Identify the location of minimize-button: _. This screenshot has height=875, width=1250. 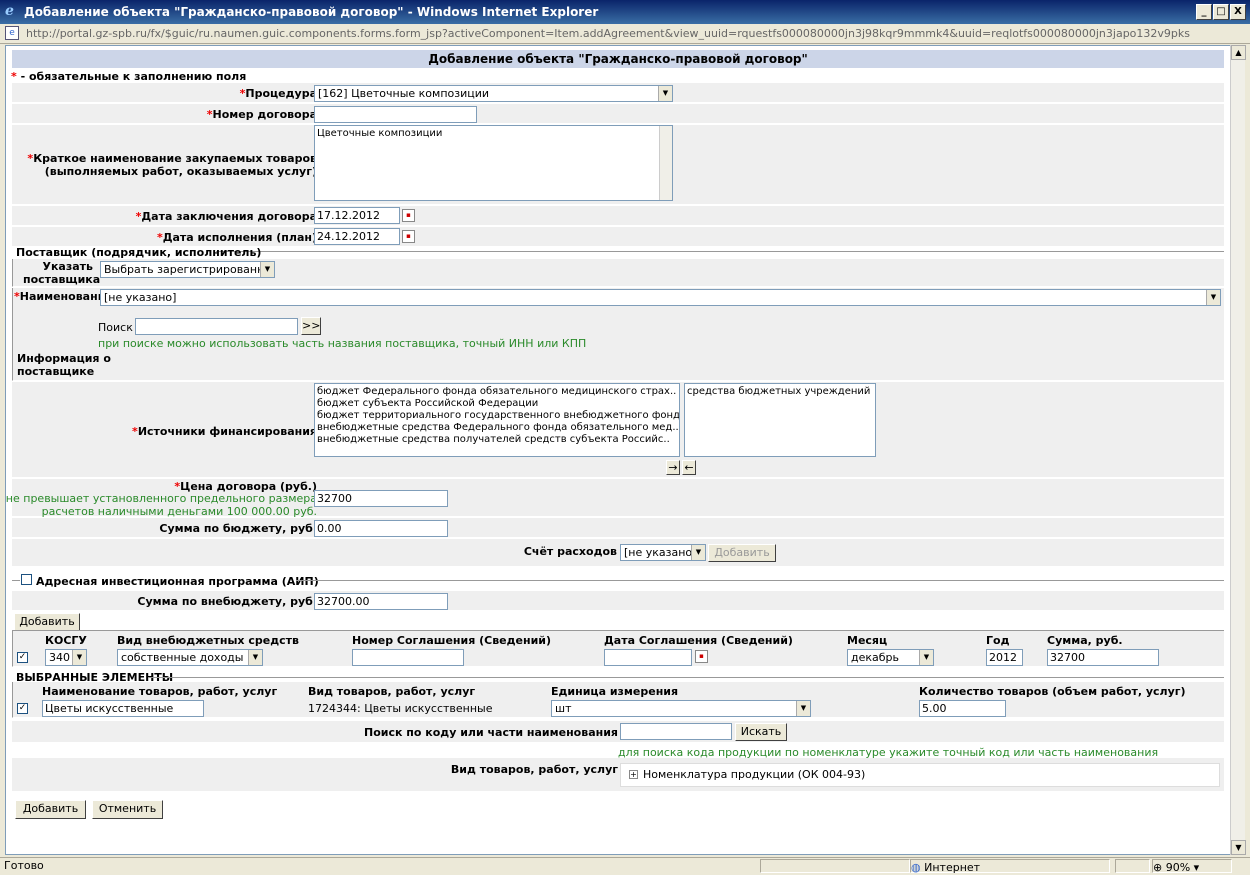
(1204, 12).